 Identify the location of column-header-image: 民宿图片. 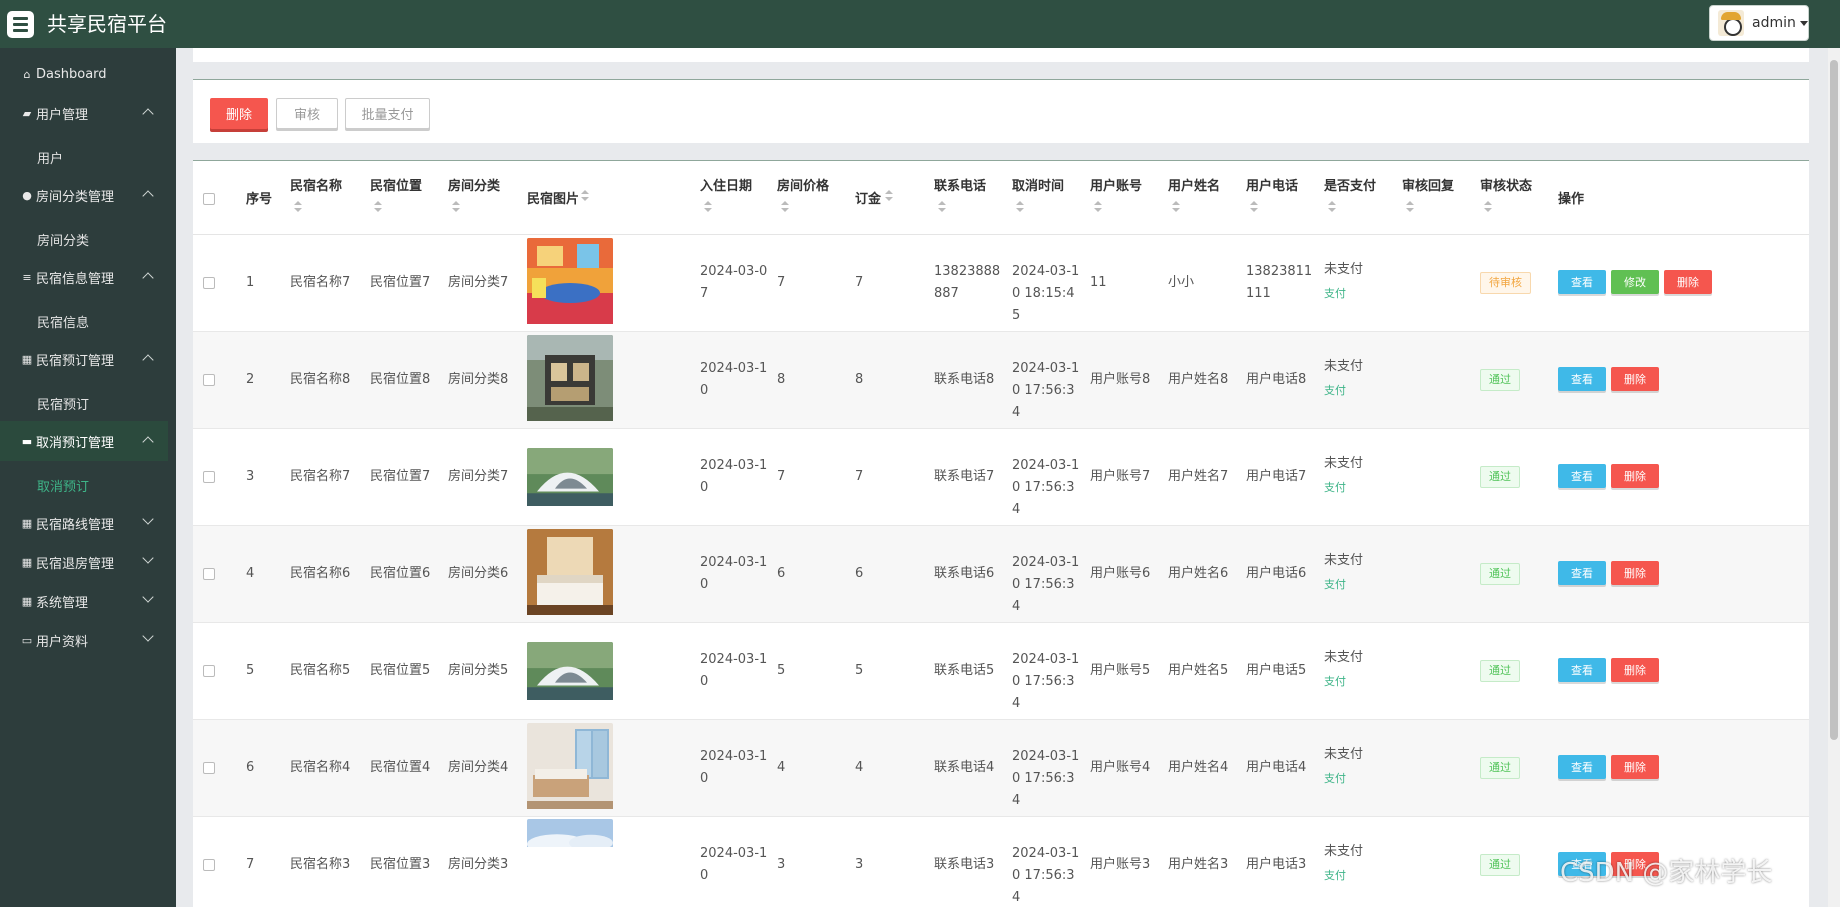
(553, 197).